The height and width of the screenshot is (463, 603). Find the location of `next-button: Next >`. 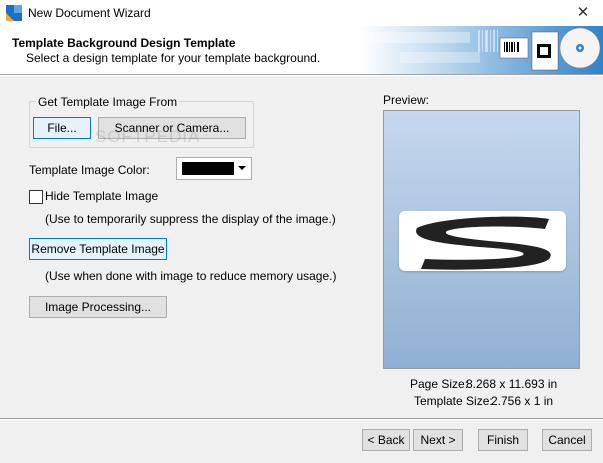

next-button: Next > is located at coordinates (438, 440).